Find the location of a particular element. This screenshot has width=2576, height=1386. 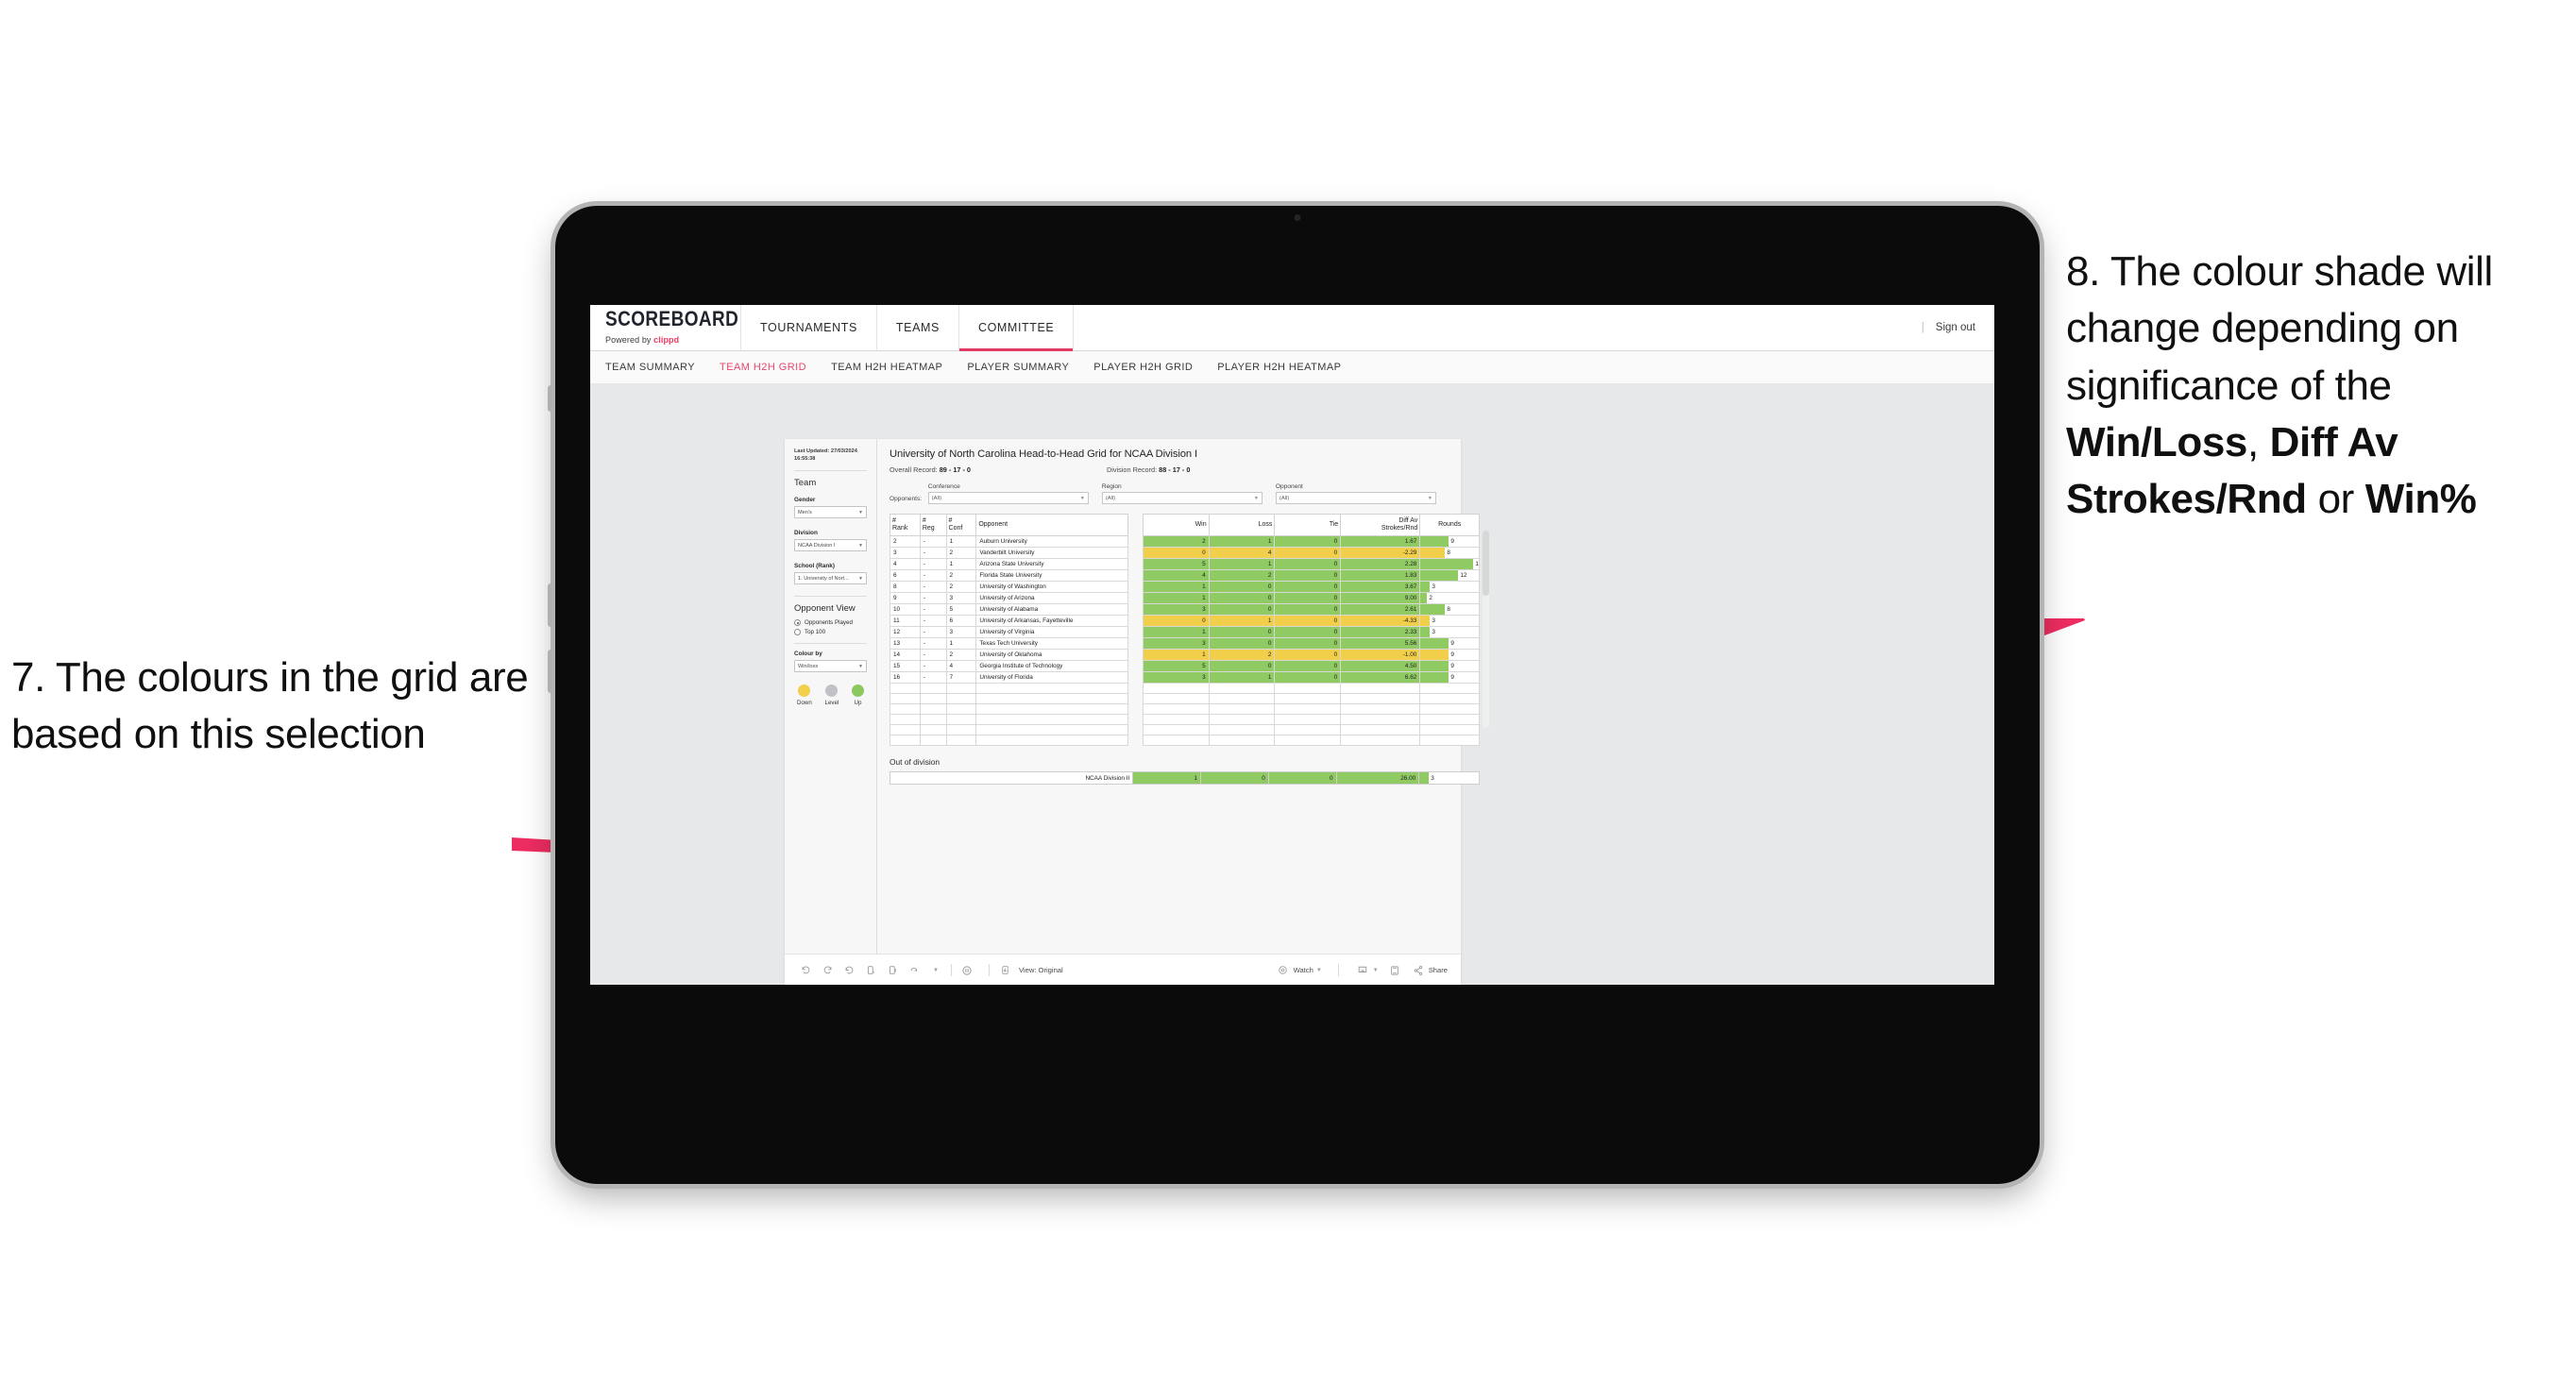

device-button-power is located at coordinates (550, 671).